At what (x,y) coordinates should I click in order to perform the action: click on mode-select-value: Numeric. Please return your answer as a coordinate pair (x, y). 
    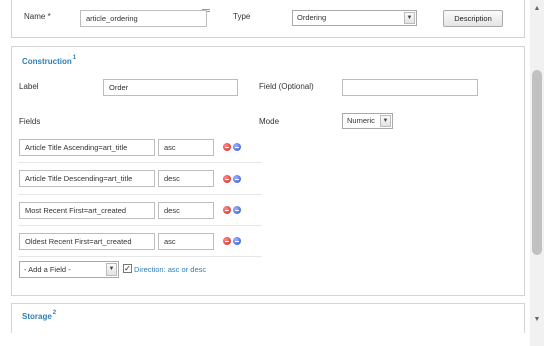
    Looking at the image, I should click on (361, 120).